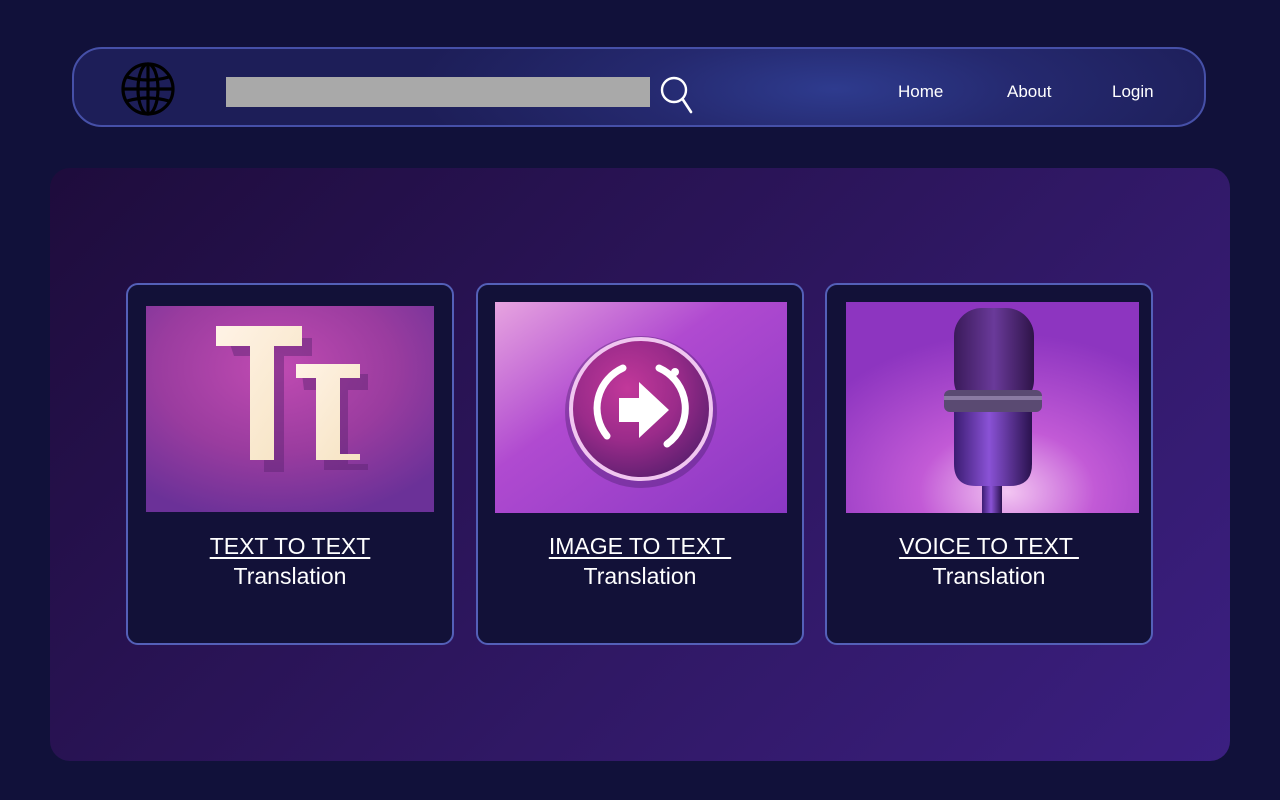  Describe the element at coordinates (920, 92) in the screenshot. I see `nav-home-link: Home` at that location.